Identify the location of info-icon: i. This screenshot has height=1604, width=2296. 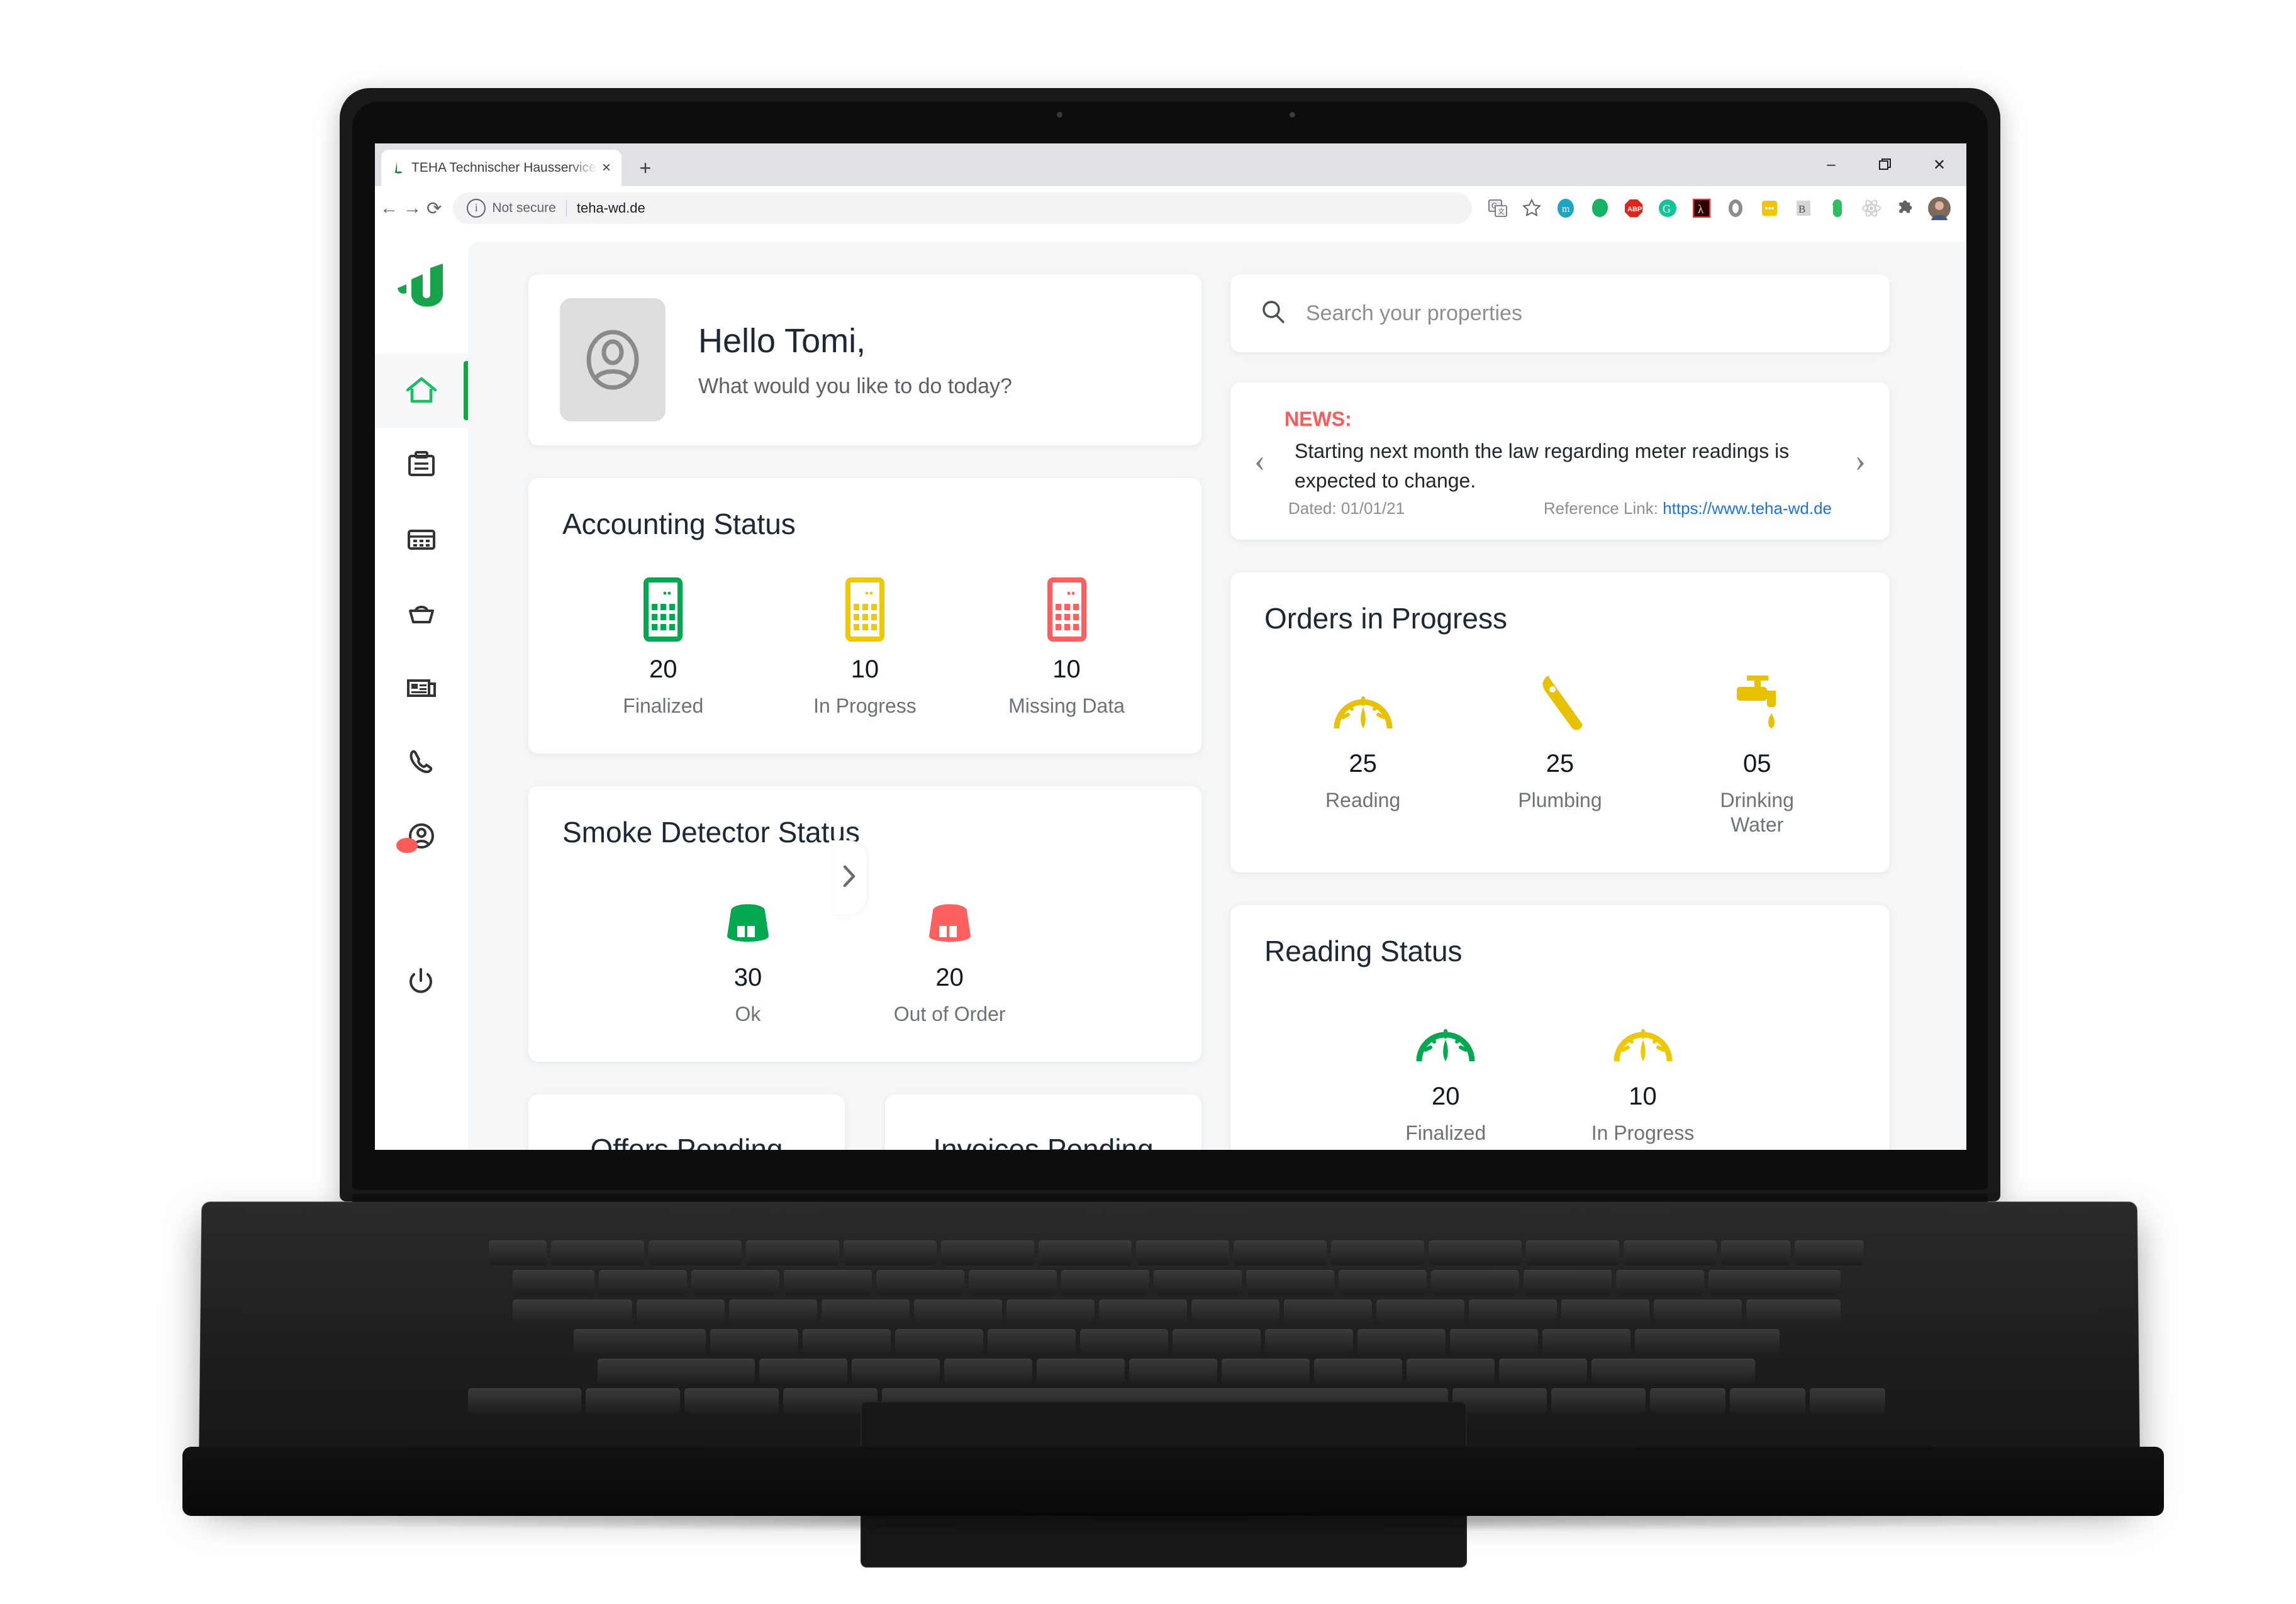
(476, 208).